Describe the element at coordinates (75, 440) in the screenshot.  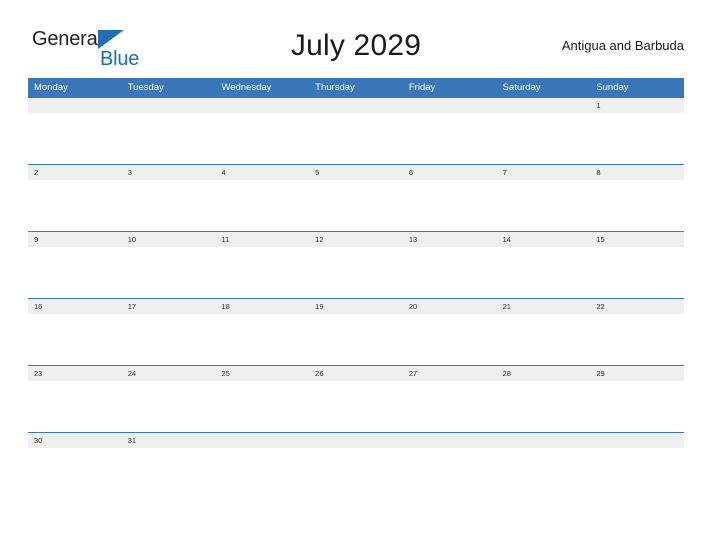
I see `day-cell: 30` at that location.